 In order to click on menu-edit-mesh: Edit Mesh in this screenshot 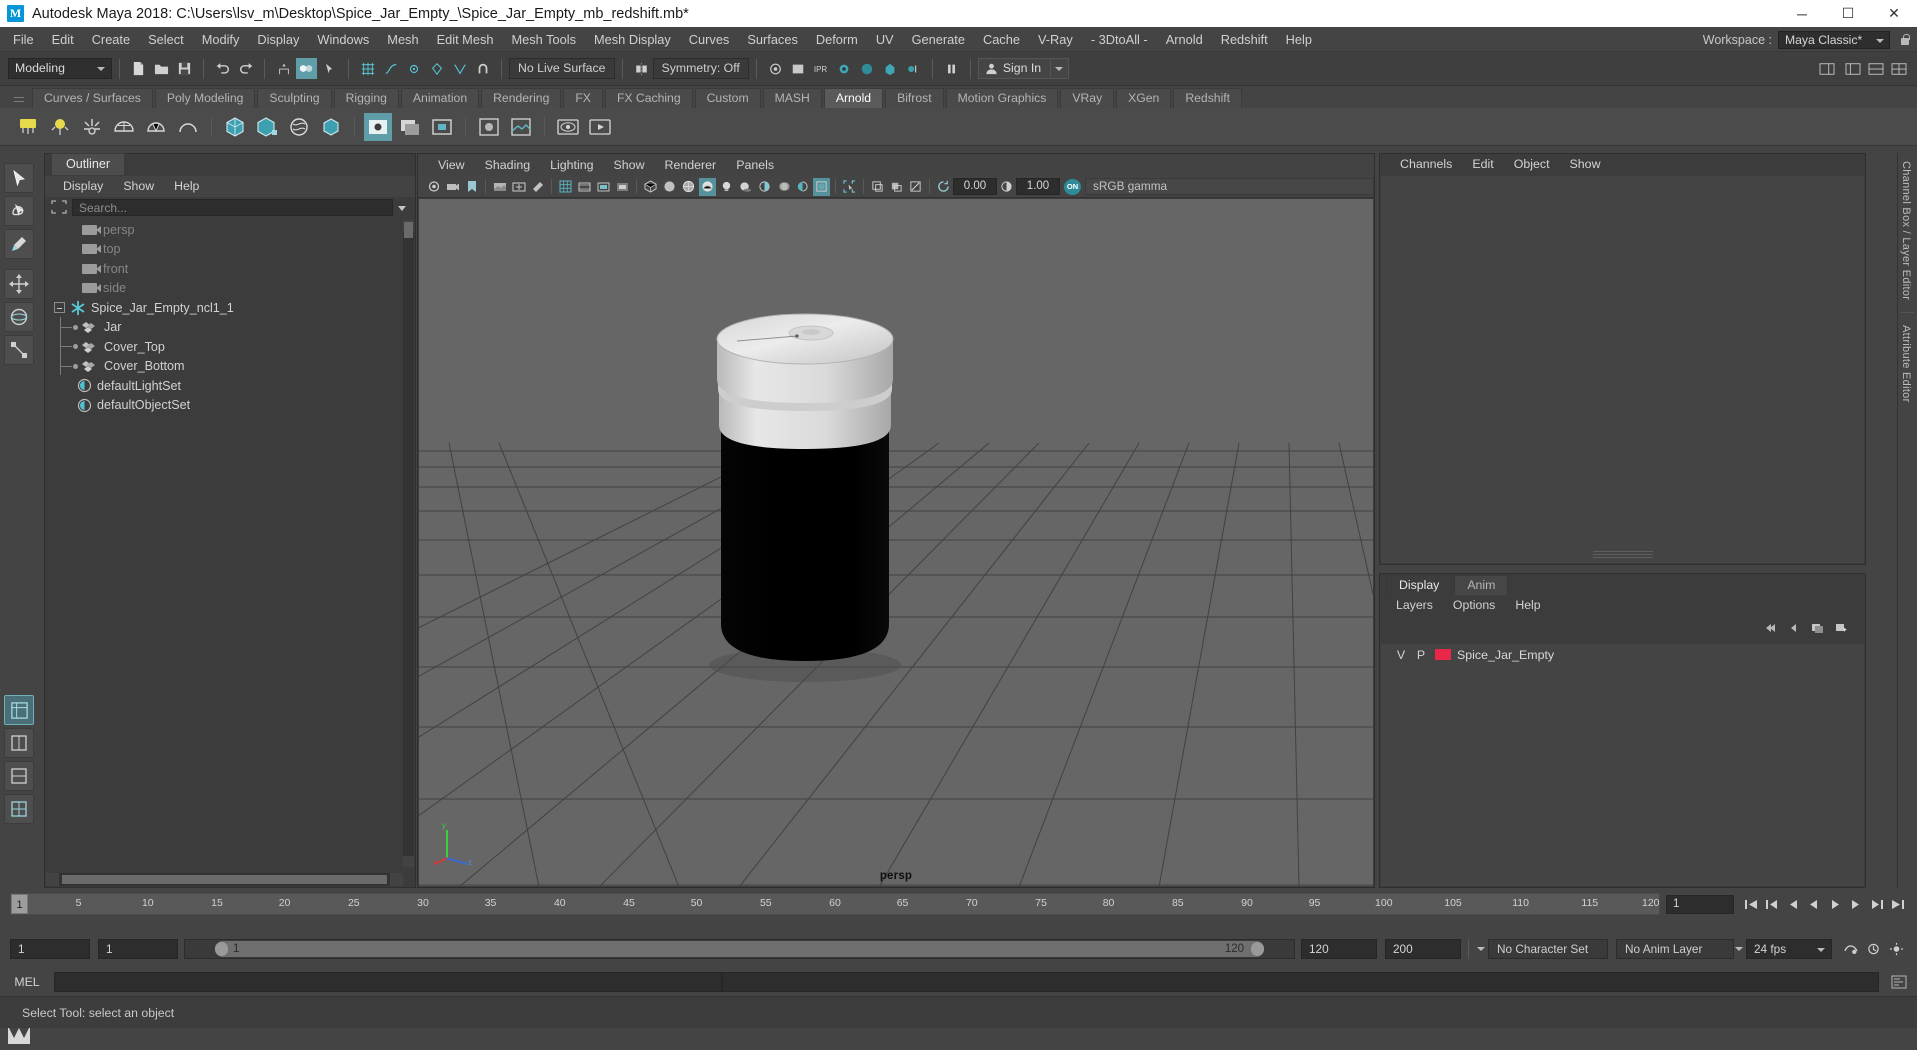, I will do `click(465, 39)`.